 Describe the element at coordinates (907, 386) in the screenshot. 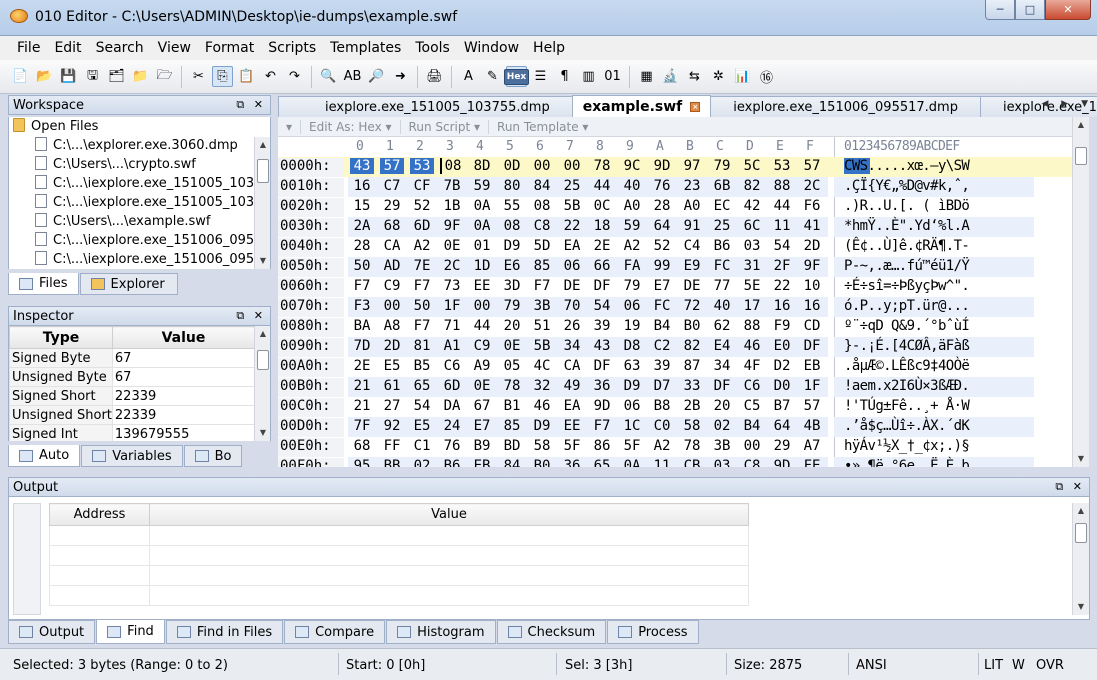

I see `ascii-text: !aem.x2I6Ù×3ßÆÐ.` at that location.